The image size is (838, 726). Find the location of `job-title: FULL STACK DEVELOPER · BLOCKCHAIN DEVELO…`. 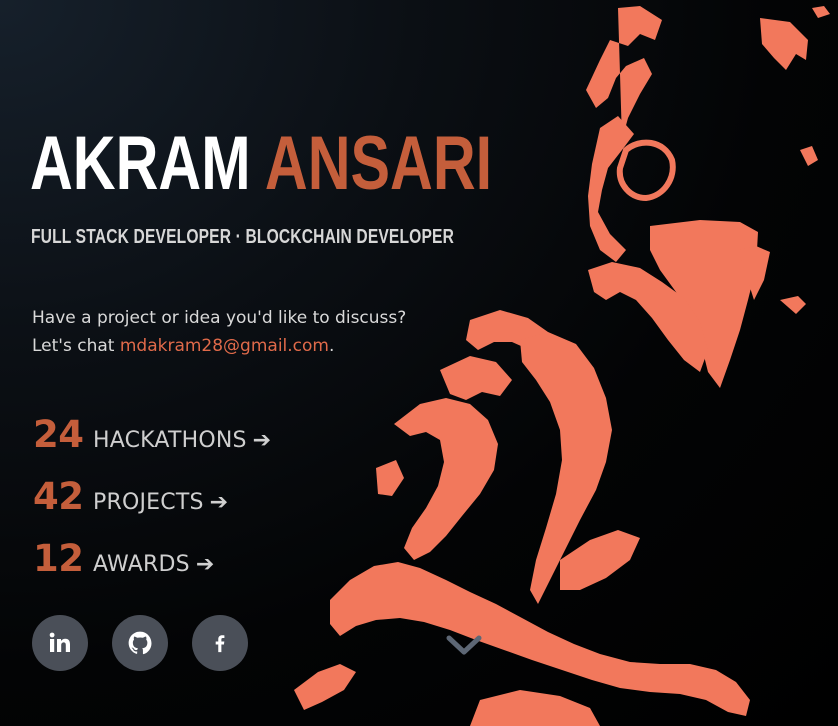

job-title: FULL STACK DEVELOPER · BLOCKCHAIN DEVELO… is located at coordinates (243, 237).